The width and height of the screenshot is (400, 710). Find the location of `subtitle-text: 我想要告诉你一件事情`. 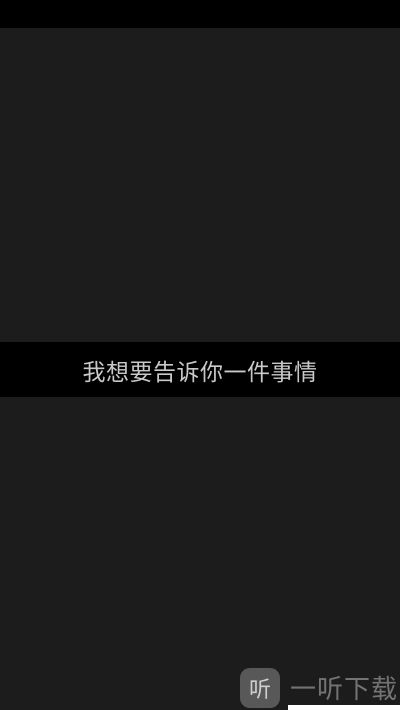

subtitle-text: 我想要告诉你一件事情 is located at coordinates (200, 372).